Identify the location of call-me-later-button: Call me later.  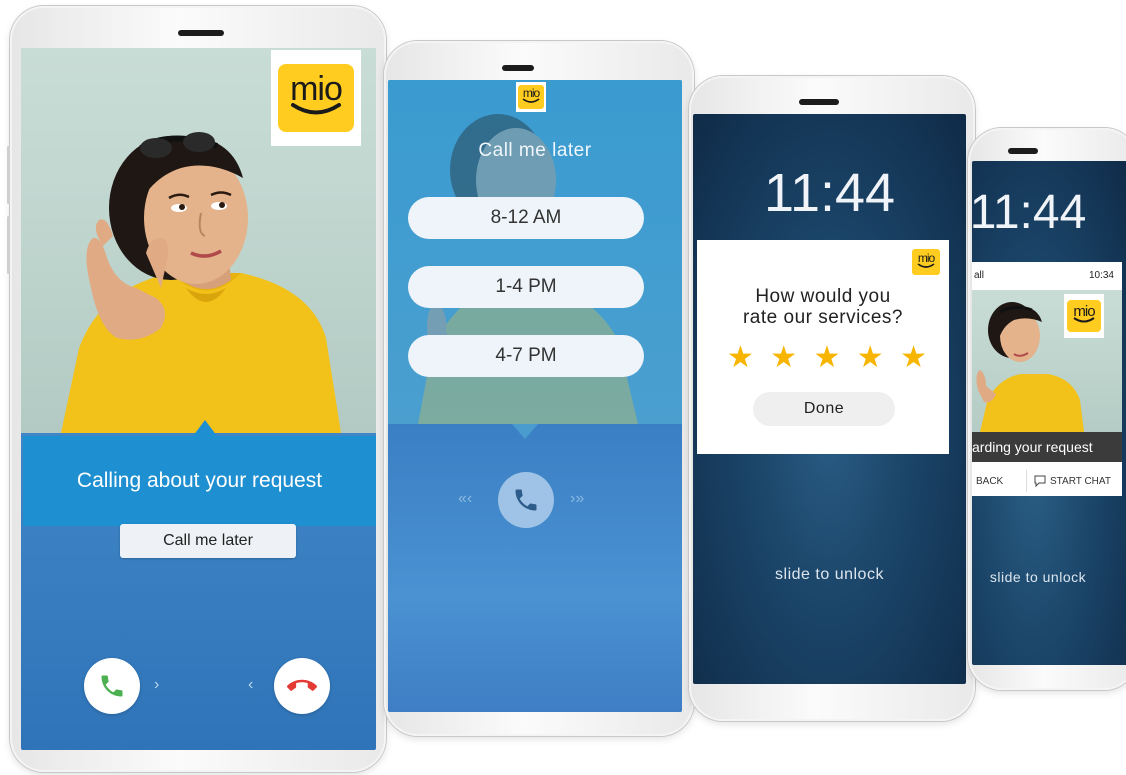
(208, 541).